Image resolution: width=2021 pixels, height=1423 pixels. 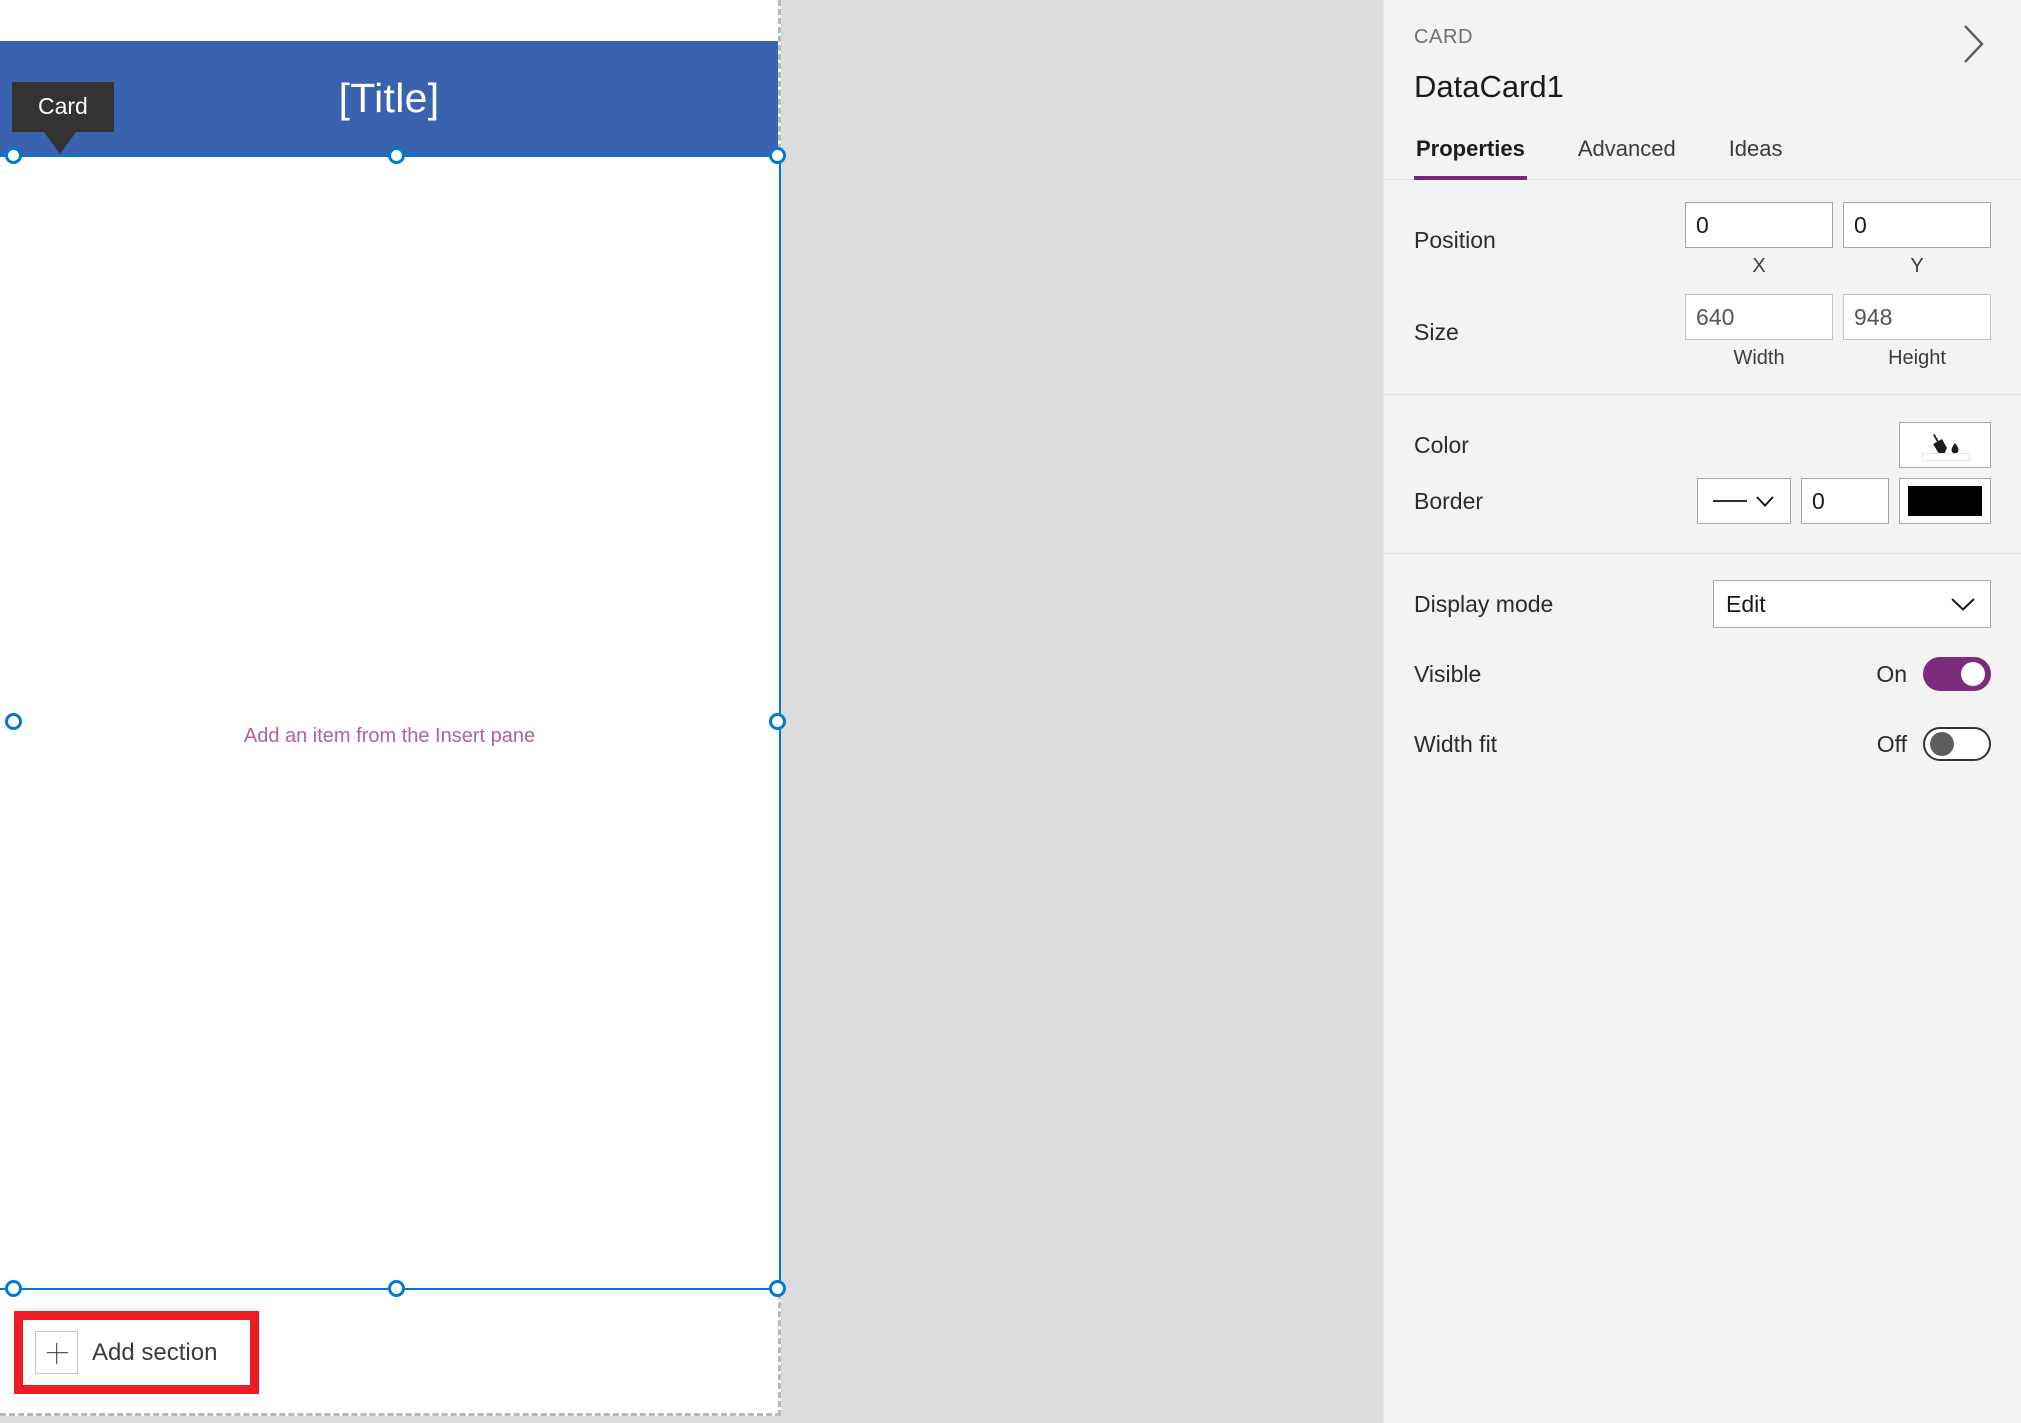 What do you see at coordinates (1838, 240) in the screenshot?
I see `position-fields: X Y` at bounding box center [1838, 240].